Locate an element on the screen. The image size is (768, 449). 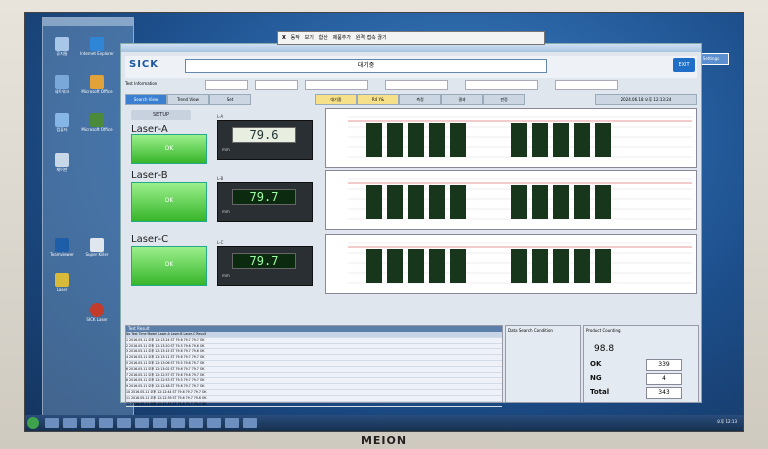
status-r4: R4 Y& is located at coordinates (378, 99).